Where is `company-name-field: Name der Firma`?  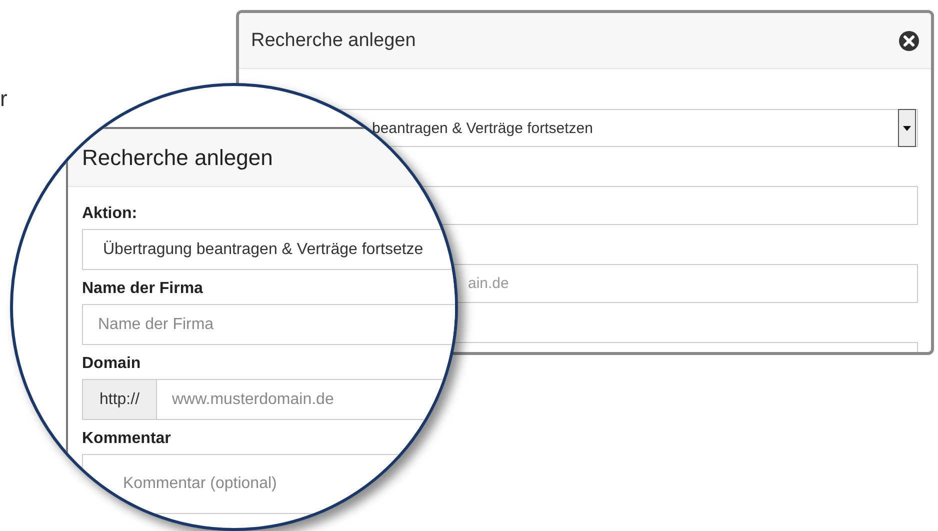 company-name-field: Name der Firma is located at coordinates (268, 324).